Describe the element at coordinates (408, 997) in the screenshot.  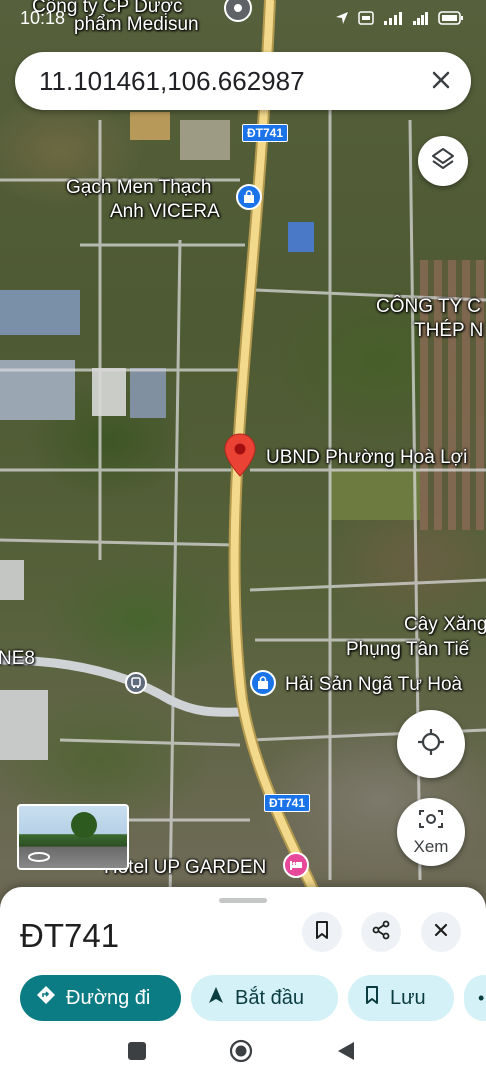
I see `save-label: Lưu` at that location.